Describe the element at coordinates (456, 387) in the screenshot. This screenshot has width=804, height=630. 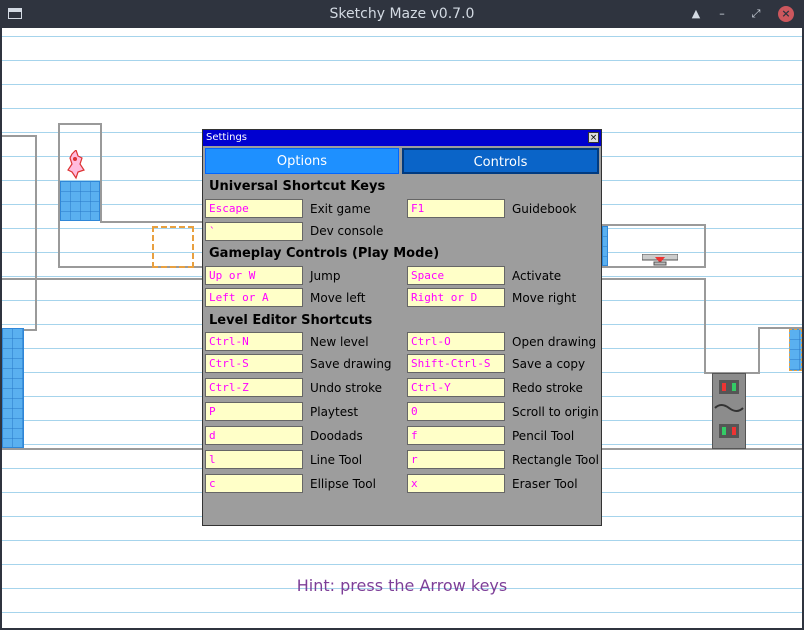
I see `shortcut-key-field: Ctrl-Y` at that location.